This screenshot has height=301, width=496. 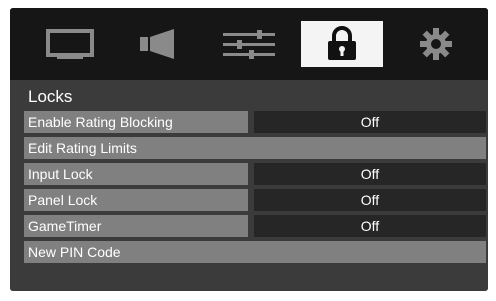 I want to click on menu-item-gametimer: GameTimer Off, so click(x=255, y=226).